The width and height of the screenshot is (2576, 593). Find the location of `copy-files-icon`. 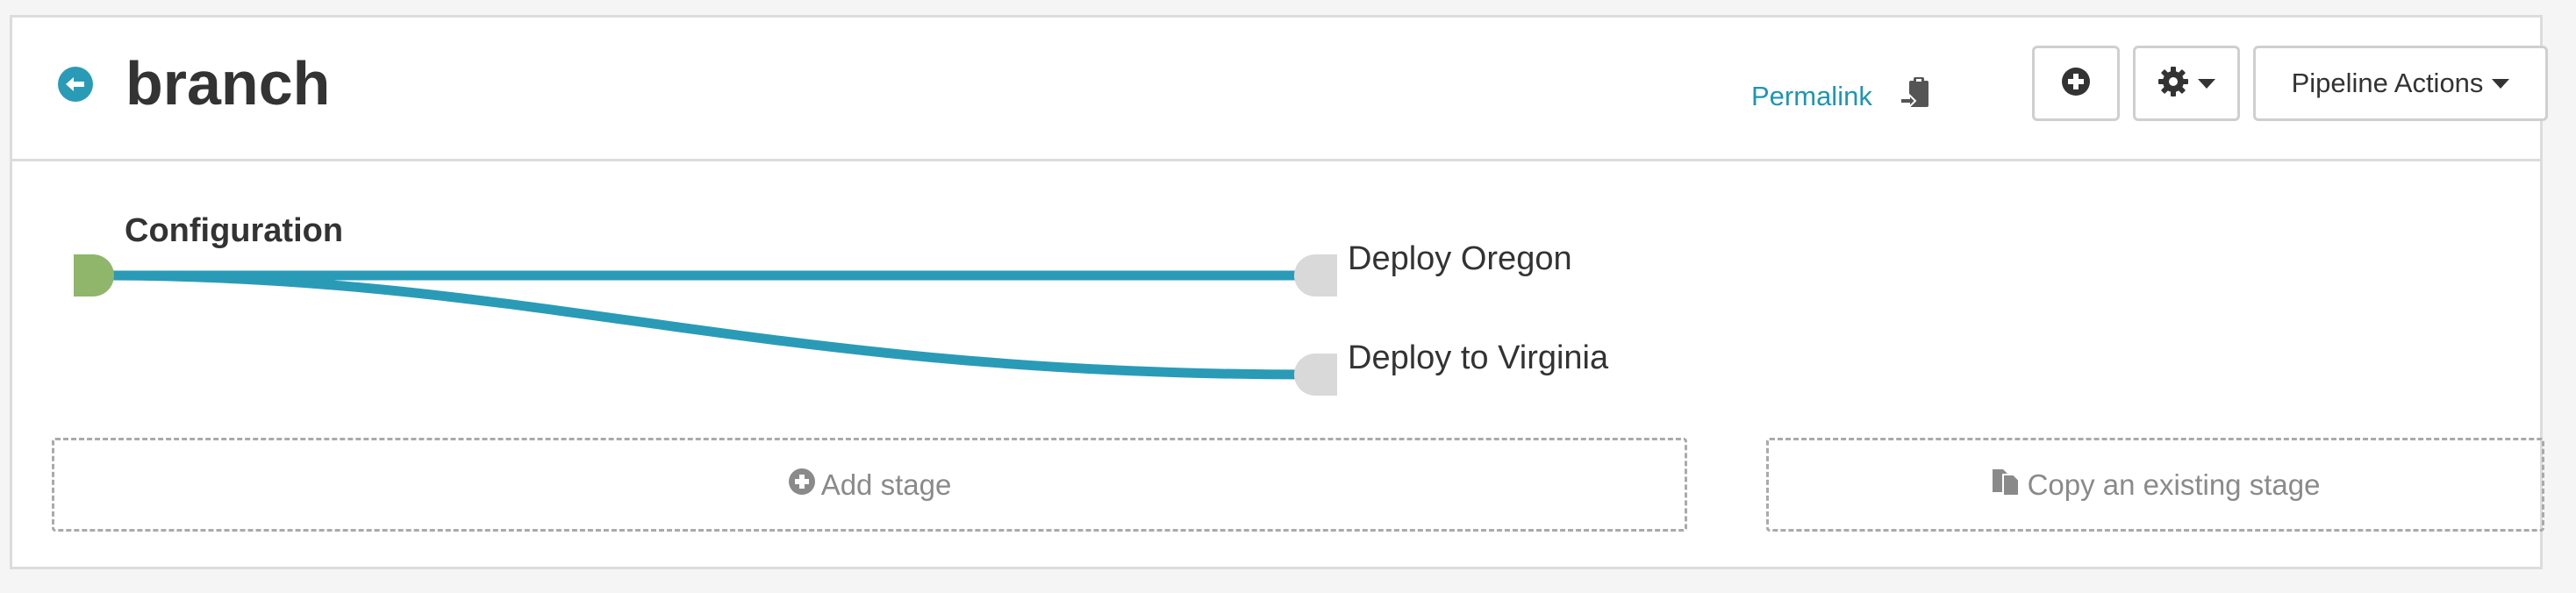

copy-files-icon is located at coordinates (2009, 485).